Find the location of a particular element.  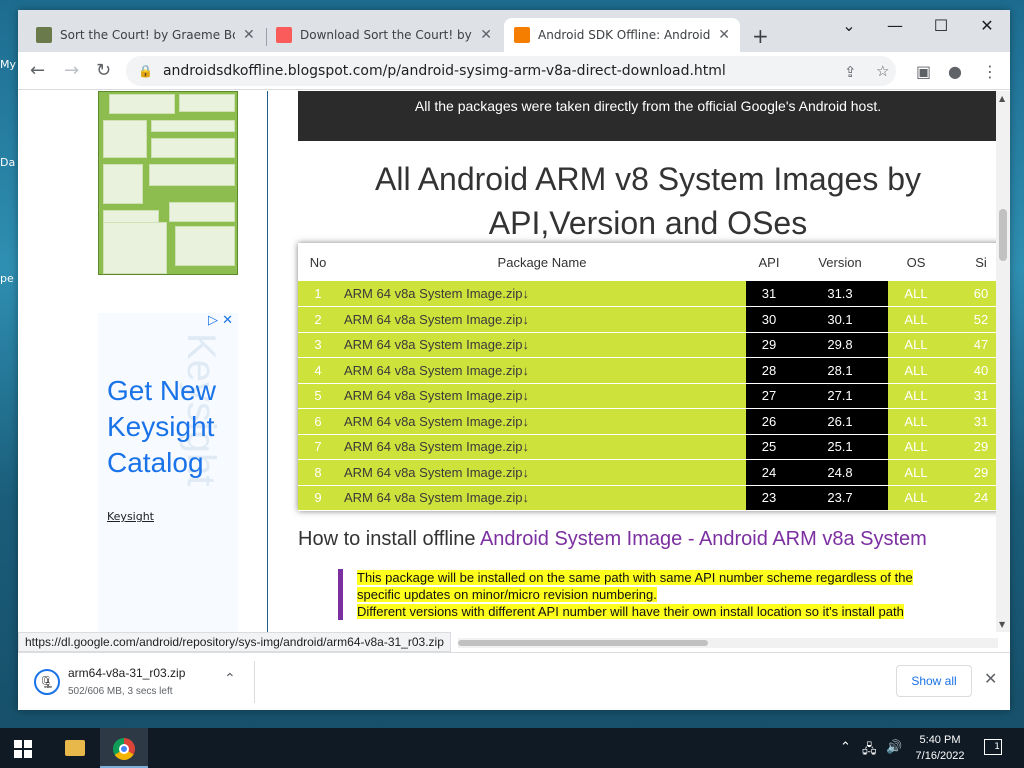

column-header: Package Name is located at coordinates (542, 262).